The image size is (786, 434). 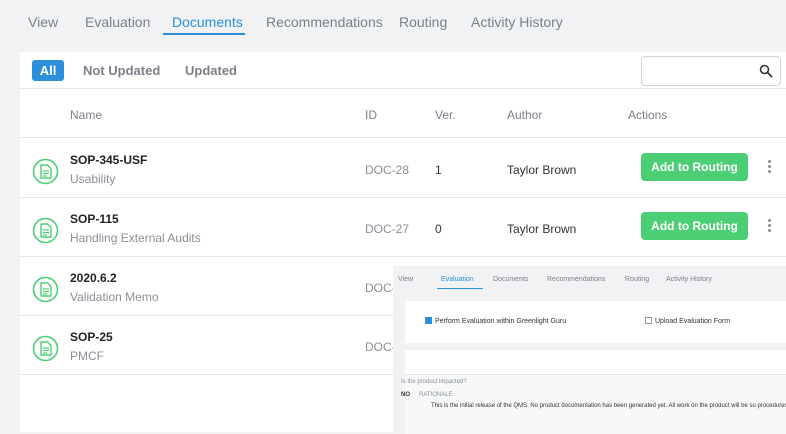 I want to click on document-id: DOC-28, so click(x=387, y=170).